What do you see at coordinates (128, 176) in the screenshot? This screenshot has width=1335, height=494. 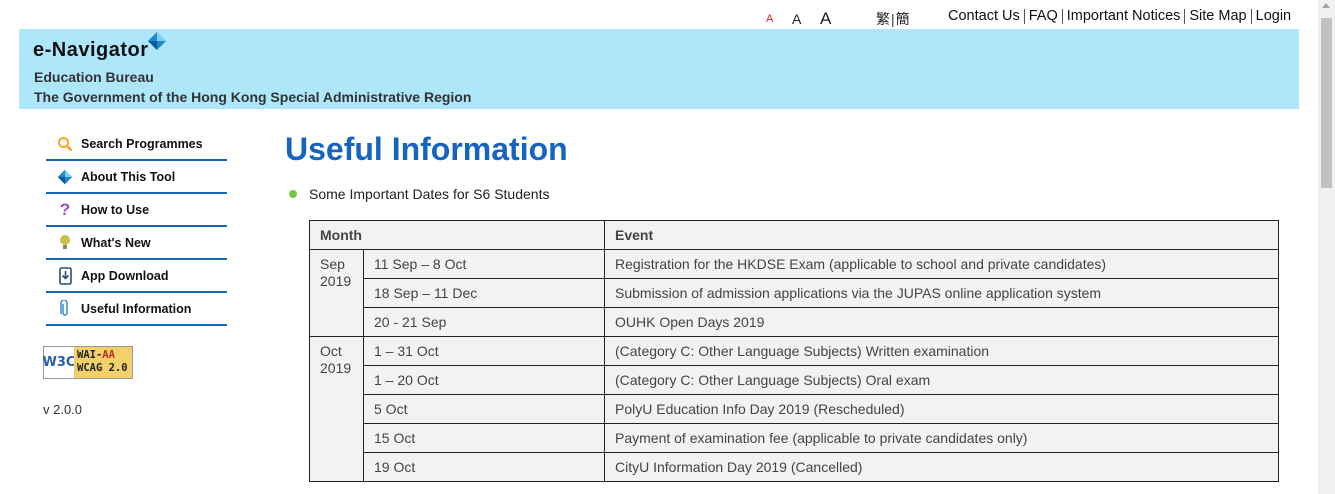 I see `sidebar-item-label: About This Tool` at bounding box center [128, 176].